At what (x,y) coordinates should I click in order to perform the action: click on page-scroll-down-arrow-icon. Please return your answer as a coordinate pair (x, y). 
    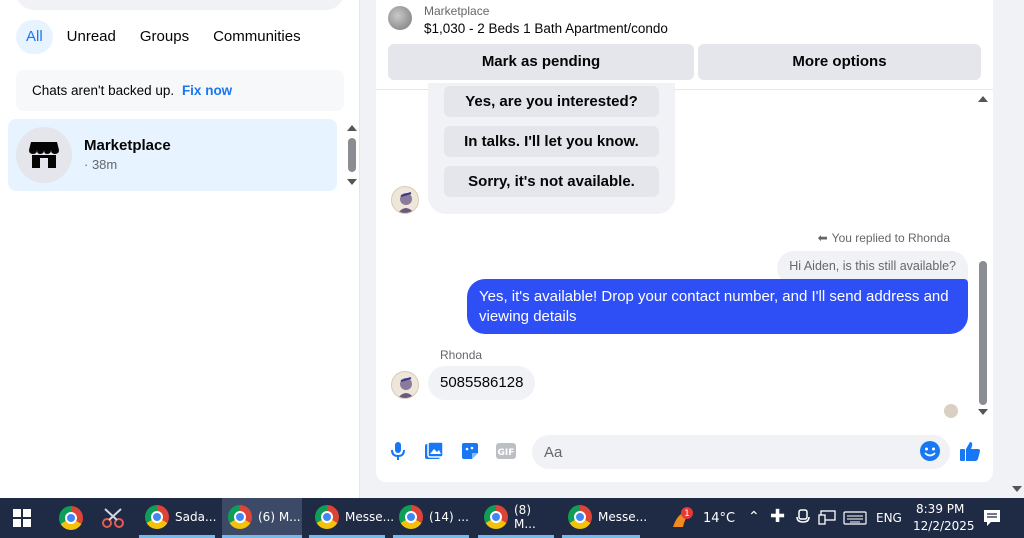
    Looking at the image, I should click on (1017, 489).